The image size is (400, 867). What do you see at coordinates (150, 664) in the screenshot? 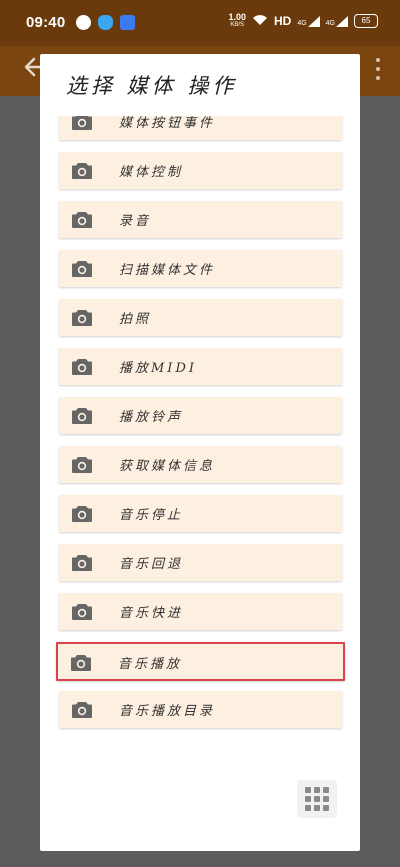
I see `list-item-label: 音乐播放` at bounding box center [150, 664].